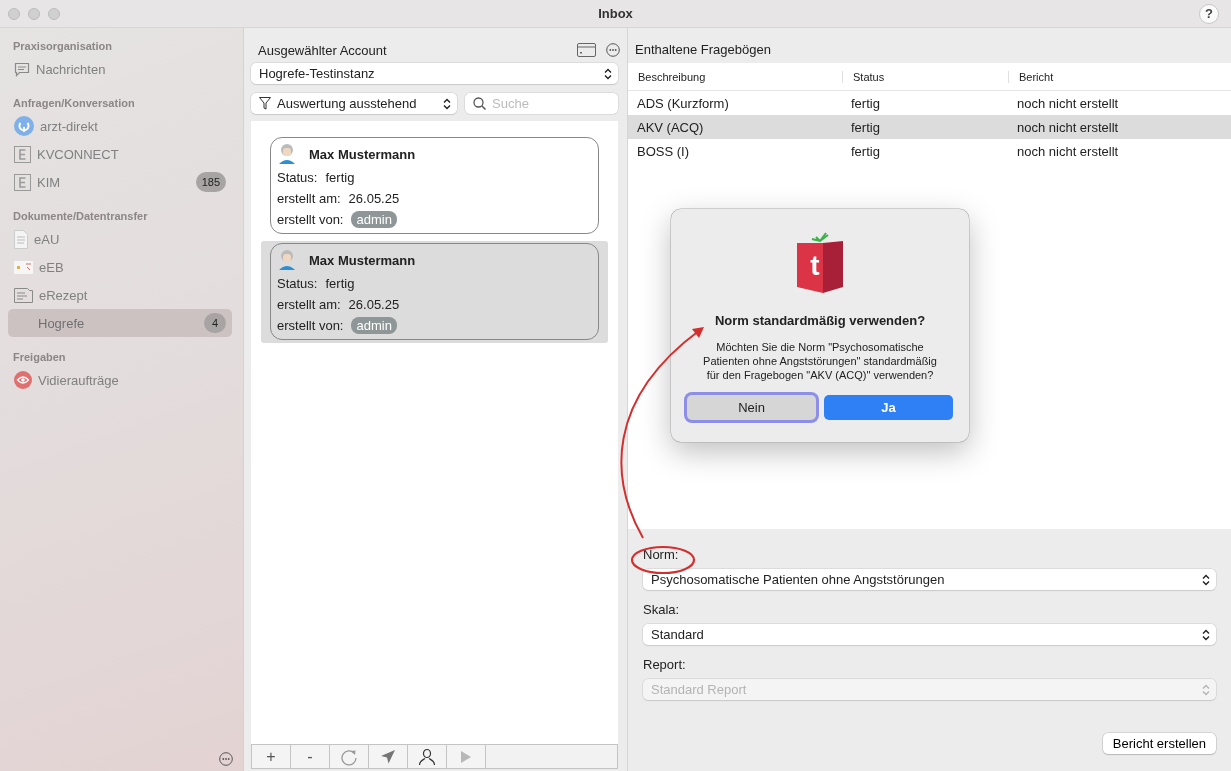 This screenshot has height=771, width=1231. I want to click on sidebar-item: KIM 185, so click(120, 182).